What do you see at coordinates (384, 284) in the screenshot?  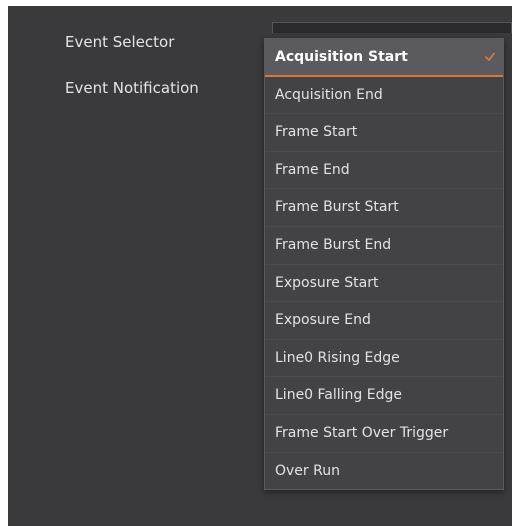 I see `dropdown-option: Exposure Start` at bounding box center [384, 284].